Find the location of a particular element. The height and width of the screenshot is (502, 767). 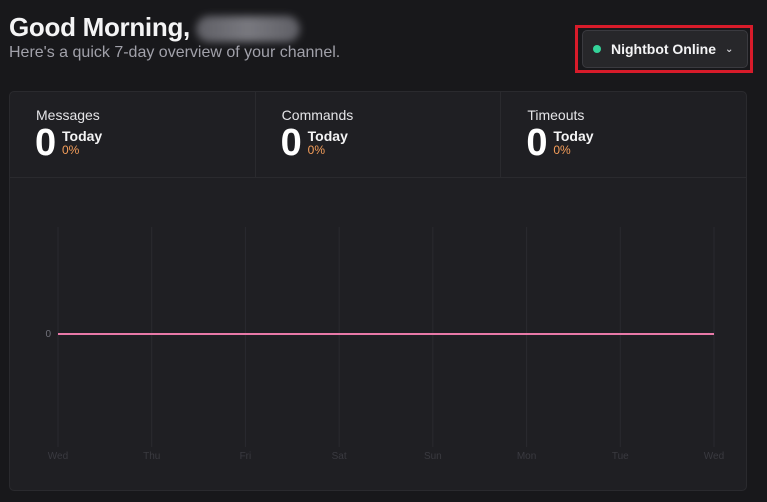

bot-status-label: Nightbot Online is located at coordinates (663, 49).